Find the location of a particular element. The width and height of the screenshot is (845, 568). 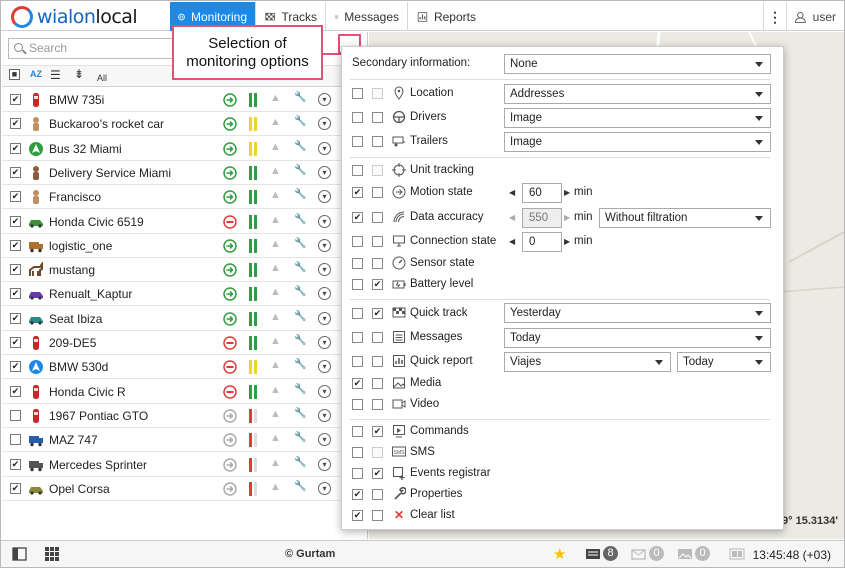

unit-tracking-checkbox is located at coordinates (357, 170).